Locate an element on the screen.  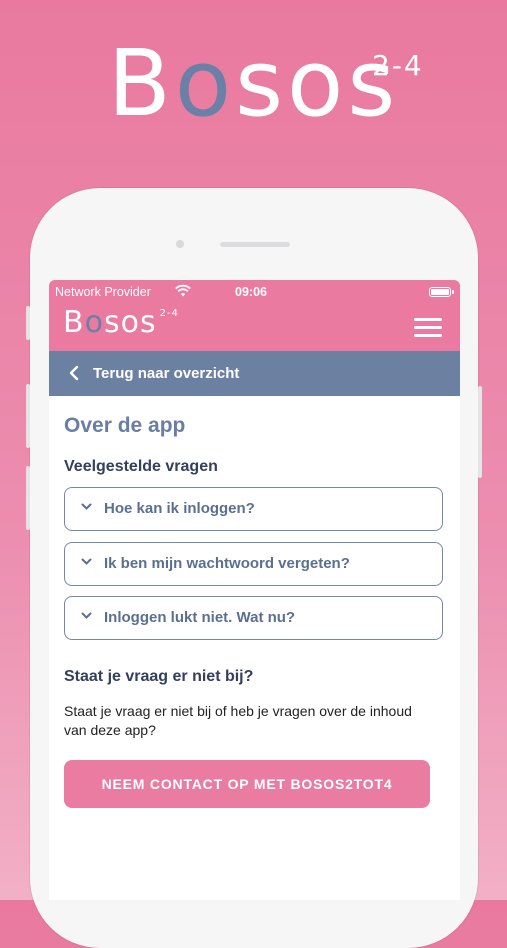
hero-logo-superscript: 2-4 is located at coordinates (398, 65).